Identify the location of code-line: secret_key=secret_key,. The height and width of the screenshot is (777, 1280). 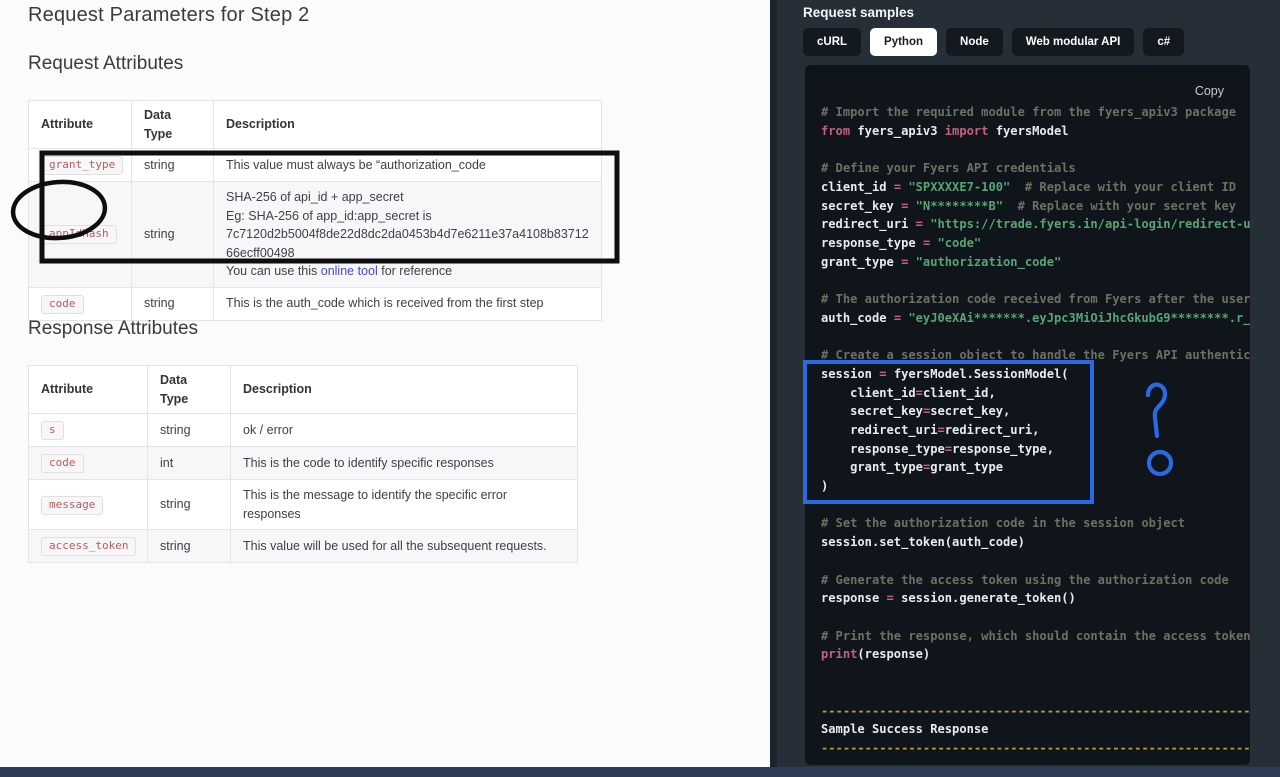
(916, 411).